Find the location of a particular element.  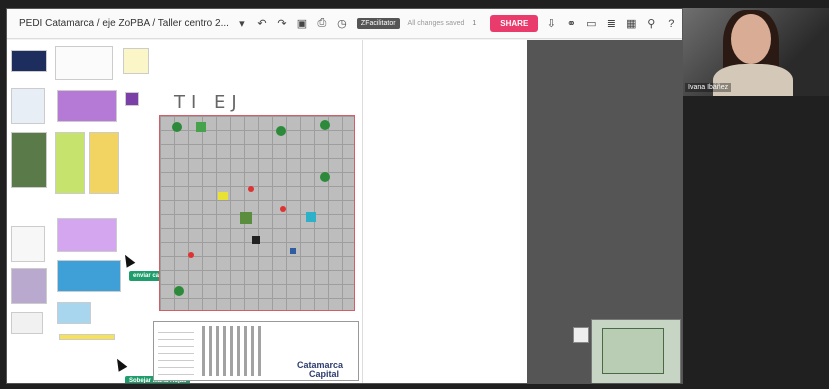

minimap is located at coordinates (636, 351).